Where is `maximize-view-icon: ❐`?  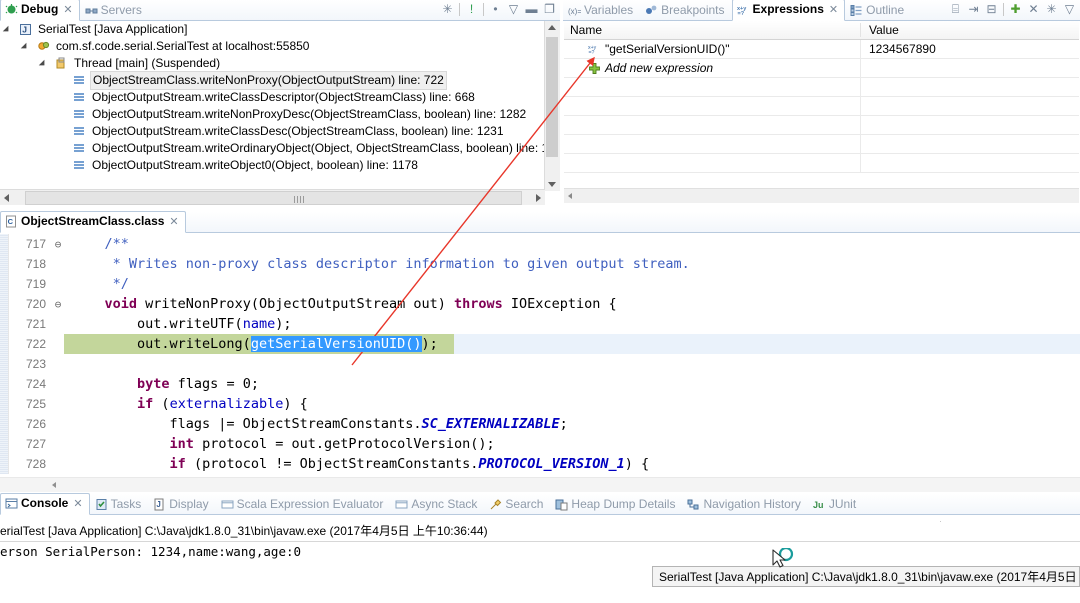
maximize-view-icon: ❐ is located at coordinates (549, 9).